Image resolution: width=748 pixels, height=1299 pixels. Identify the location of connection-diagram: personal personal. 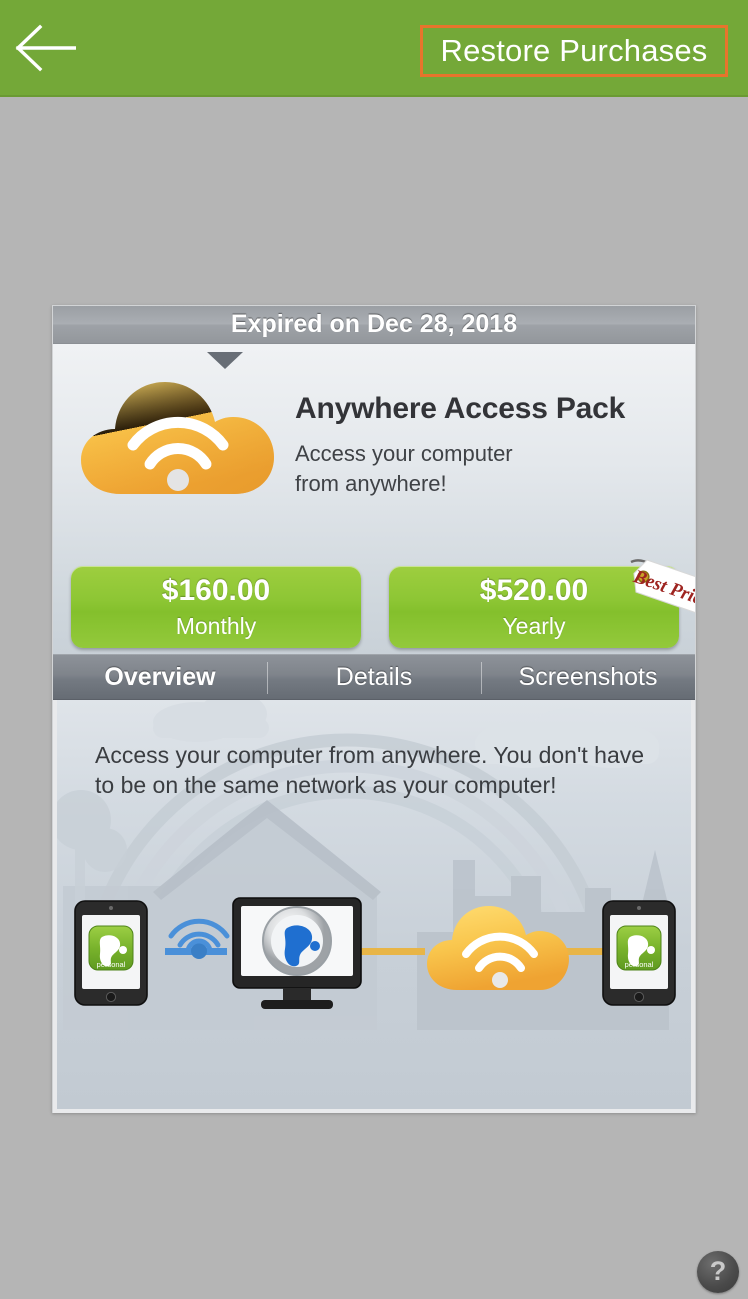
(375, 953).